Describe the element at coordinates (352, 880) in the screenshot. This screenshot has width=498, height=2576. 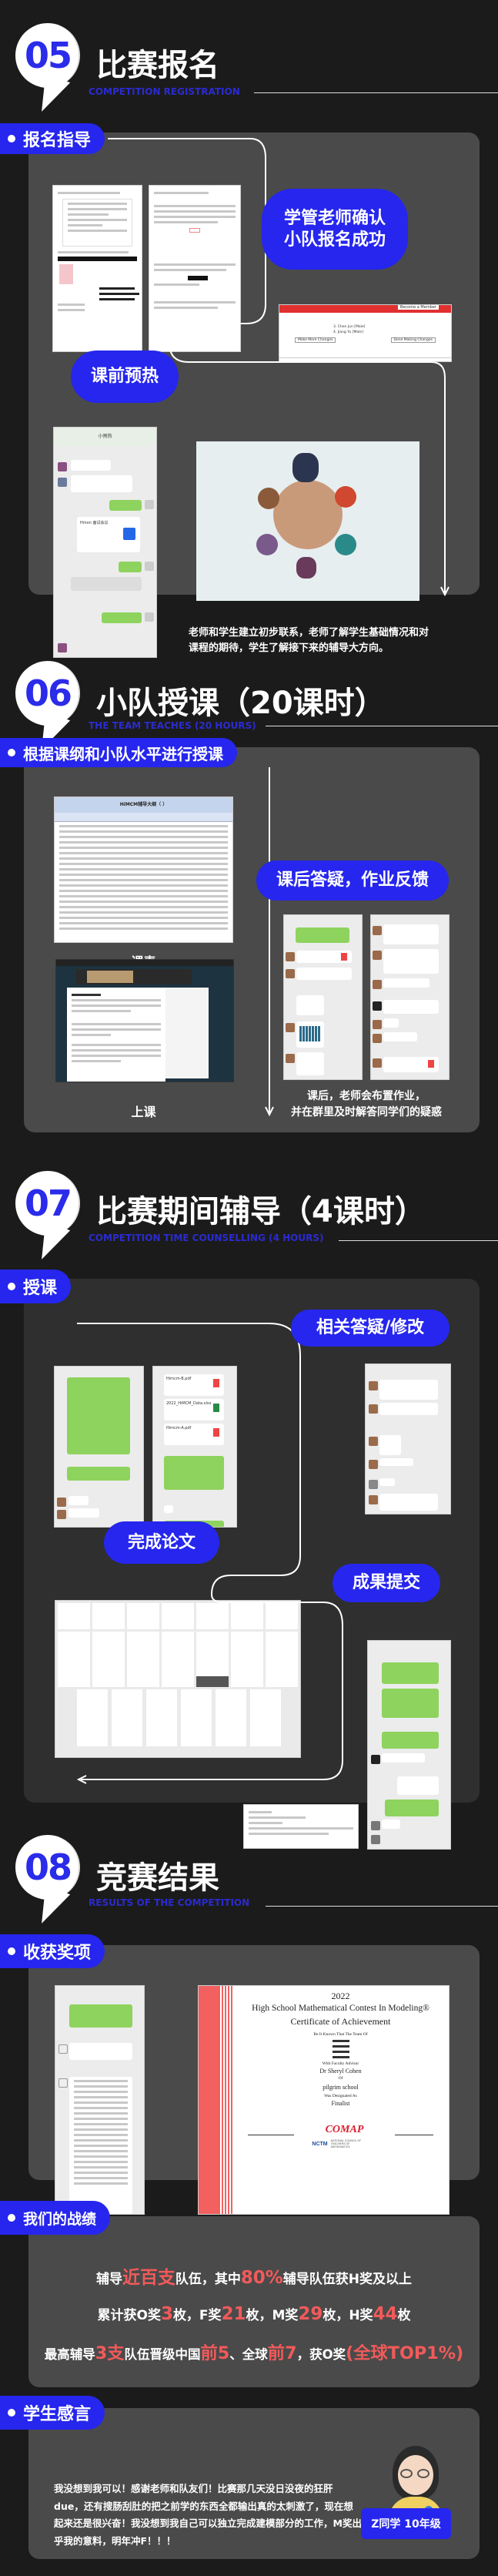
I see `after-class-qa-pill: 课后答疑，作业反馈` at that location.